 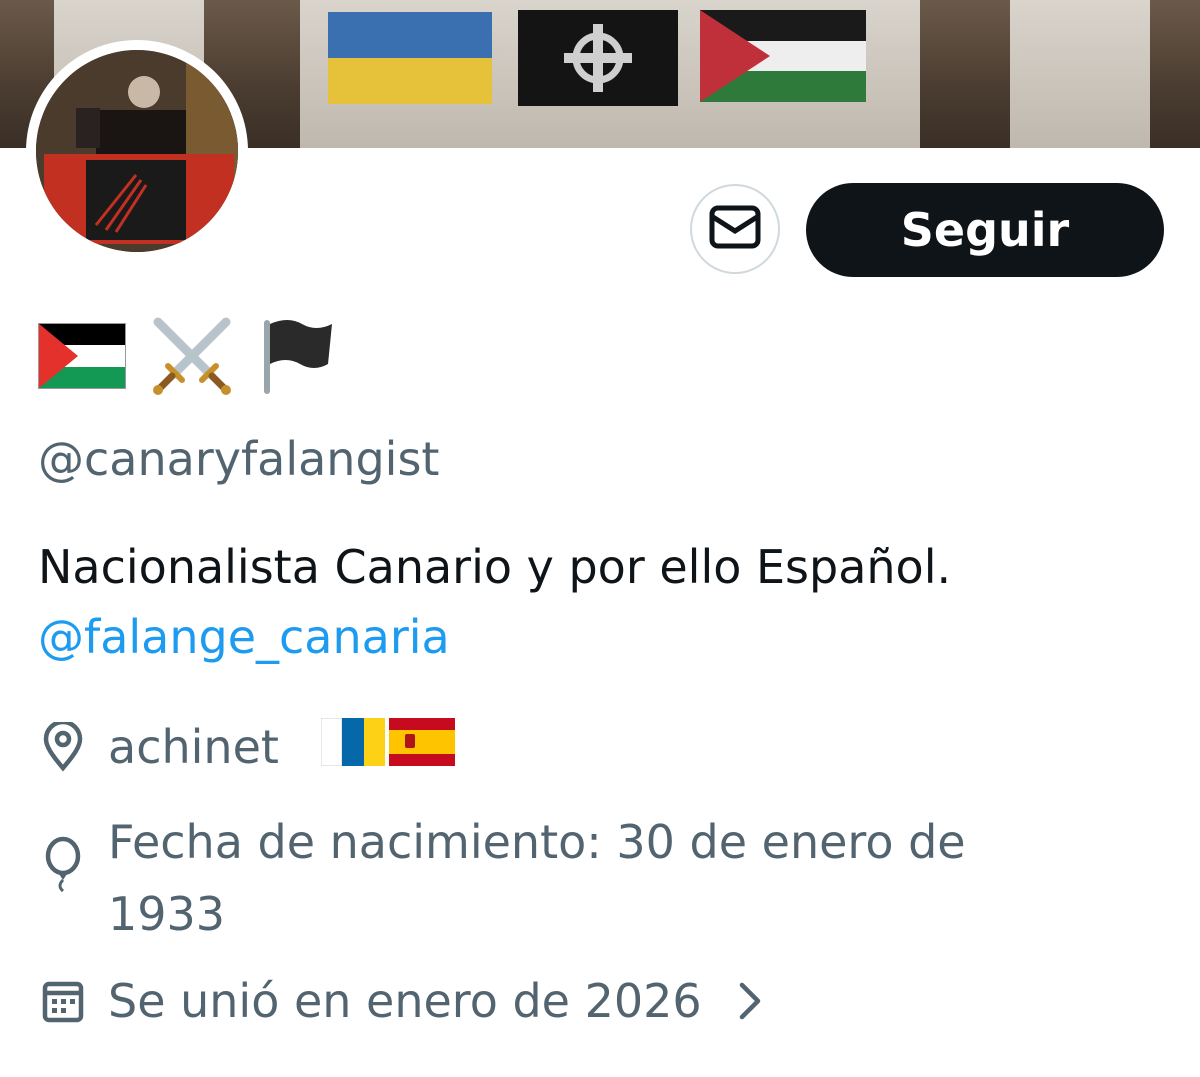 What do you see at coordinates (63, 1001) in the screenshot?
I see `calendar-icon` at bounding box center [63, 1001].